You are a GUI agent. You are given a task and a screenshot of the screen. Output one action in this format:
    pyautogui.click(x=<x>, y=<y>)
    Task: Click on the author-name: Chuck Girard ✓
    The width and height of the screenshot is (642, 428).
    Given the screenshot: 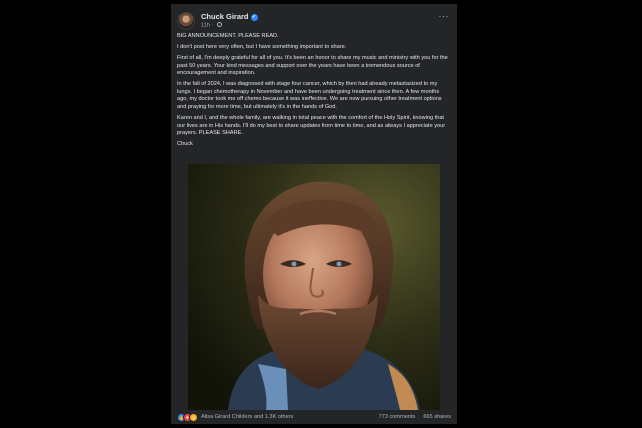 What is the action you would take?
    pyautogui.click(x=229, y=16)
    